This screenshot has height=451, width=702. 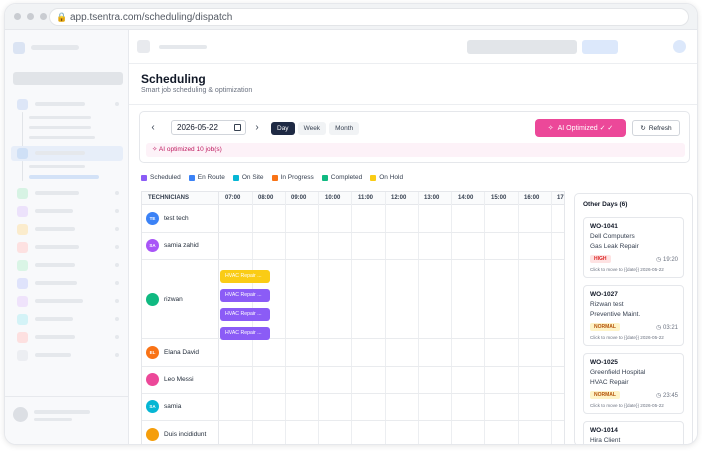 What do you see at coordinates (299, 198) in the screenshot?
I see `hour-label: 09:00` at bounding box center [299, 198].